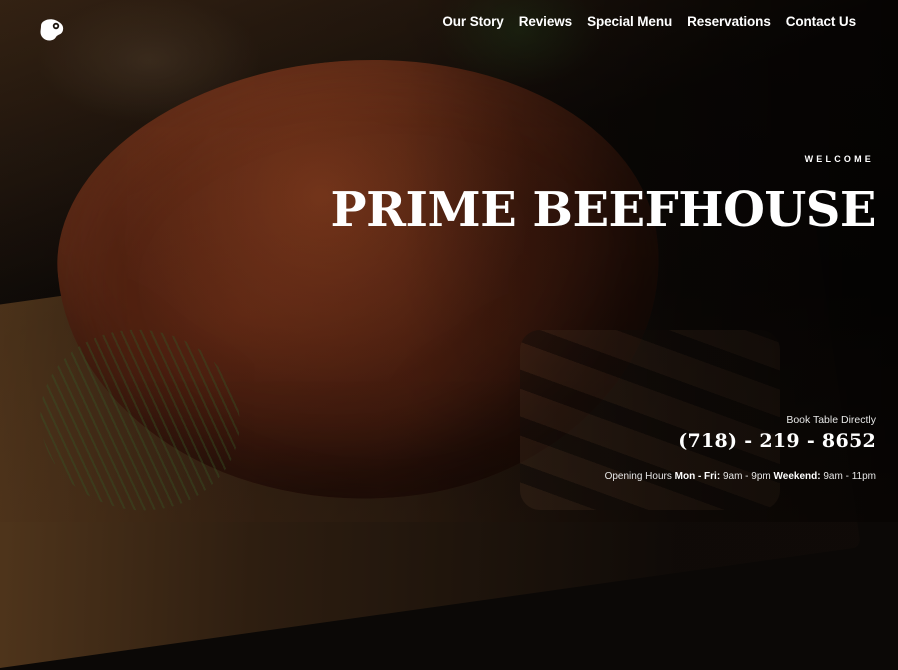 This screenshot has height=670, width=898. I want to click on phone-number-link: (718) - 219 - 8652, so click(777, 441).